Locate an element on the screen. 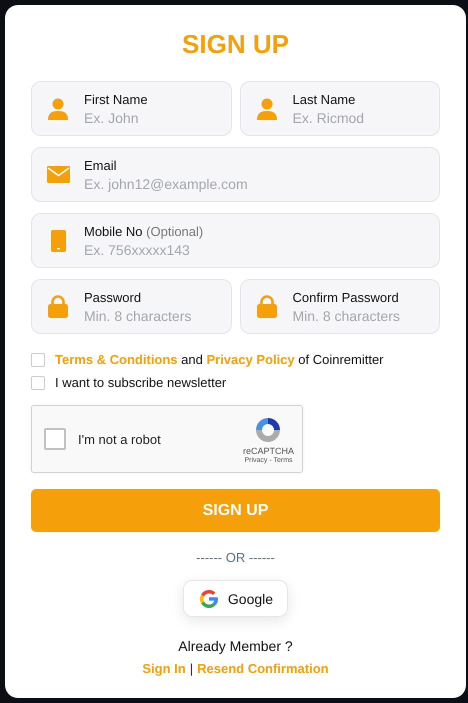 This screenshot has width=468, height=703. text-input: Ex. john12@example.com is located at coordinates (261, 184).